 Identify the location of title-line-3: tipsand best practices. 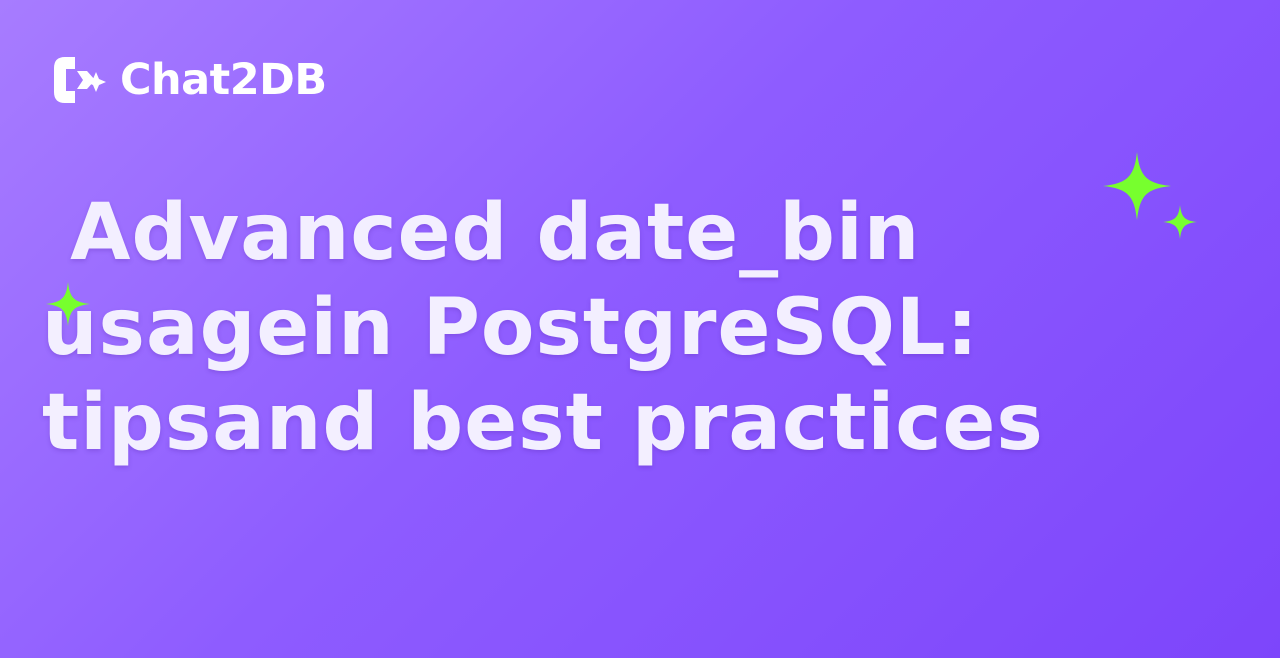
(543, 423).